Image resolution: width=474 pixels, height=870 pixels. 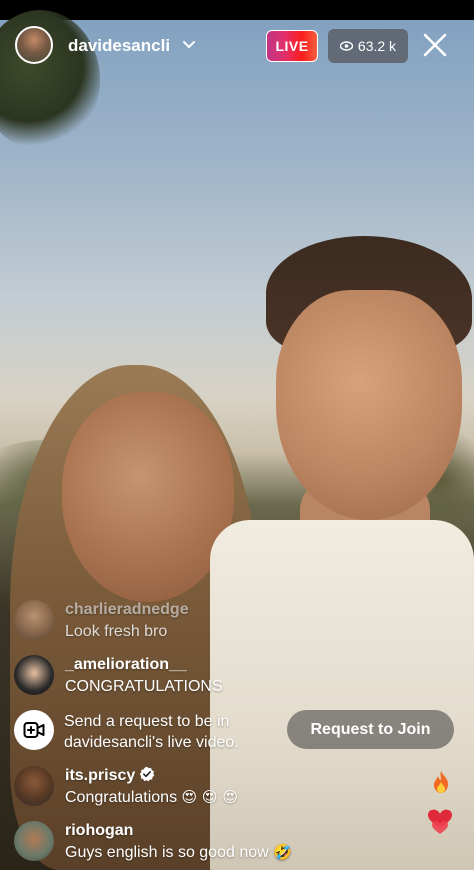 I want to click on fire-icon, so click(x=441, y=782).